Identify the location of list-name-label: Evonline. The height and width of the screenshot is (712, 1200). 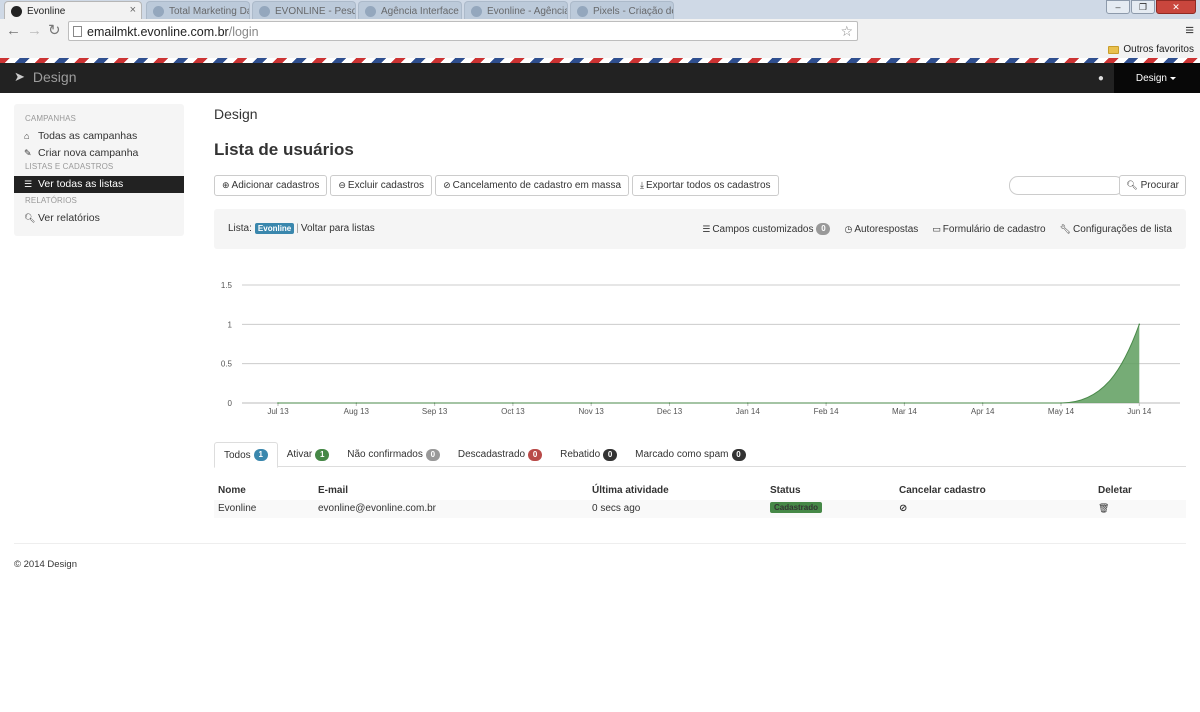
(274, 228).